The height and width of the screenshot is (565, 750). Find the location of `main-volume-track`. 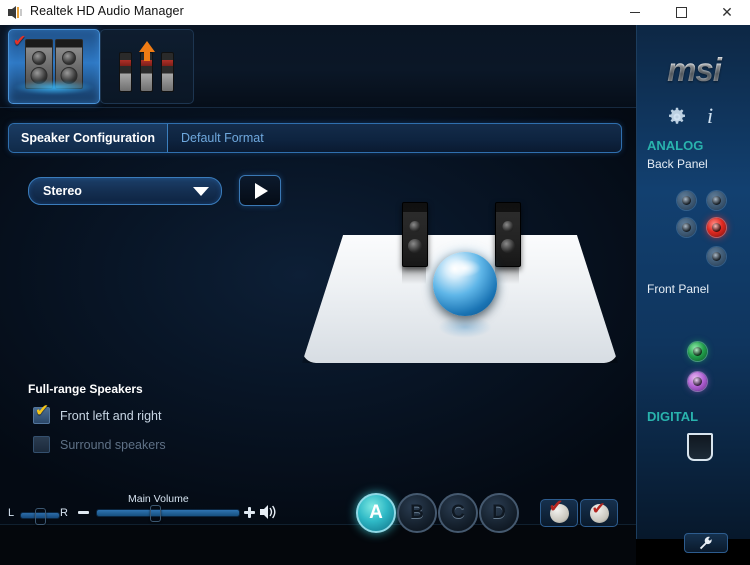

main-volume-track is located at coordinates (168, 513).